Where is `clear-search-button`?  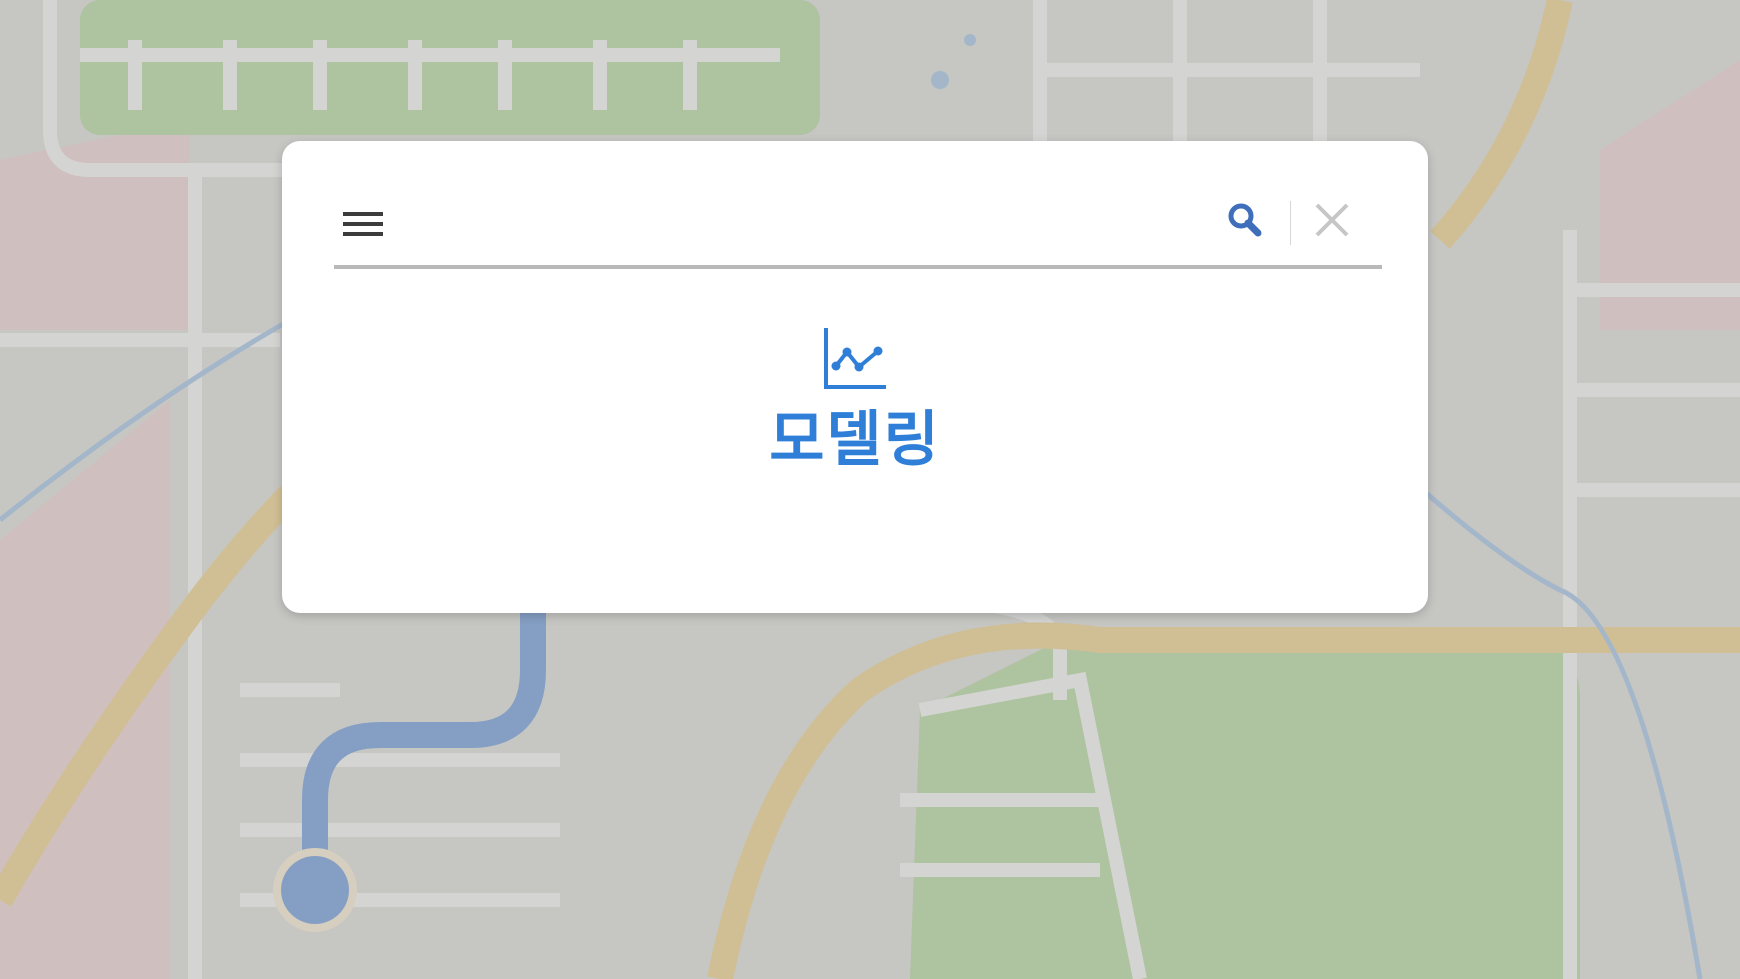 clear-search-button is located at coordinates (1333, 222).